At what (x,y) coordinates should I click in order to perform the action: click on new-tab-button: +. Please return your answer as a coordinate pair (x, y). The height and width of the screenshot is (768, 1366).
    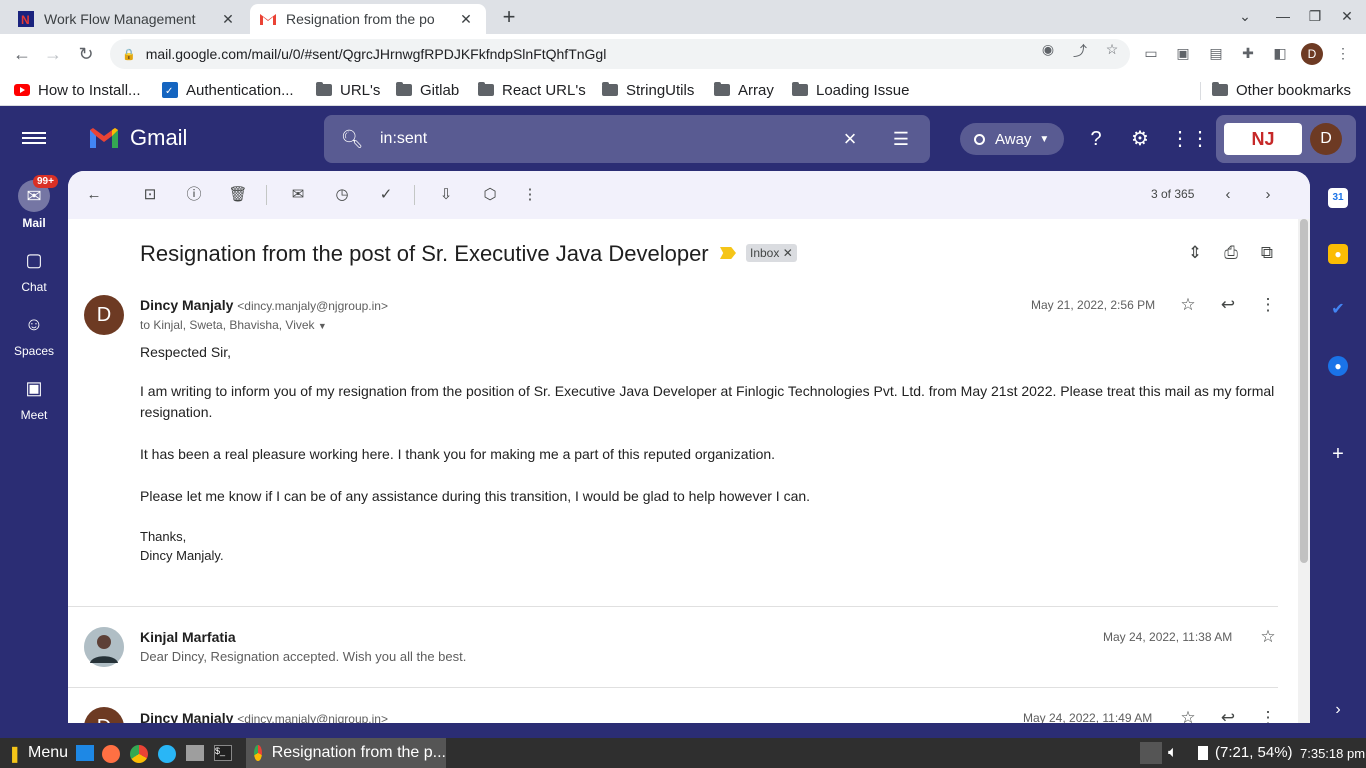
    Looking at the image, I should click on (509, 18).